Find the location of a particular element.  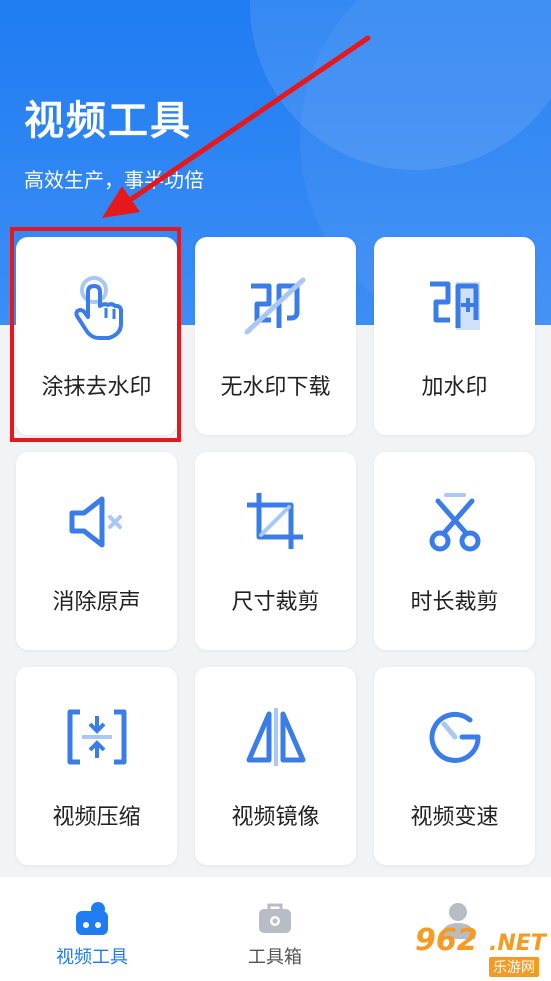

tab-toolbox: 工具箱 is located at coordinates (275, 929).